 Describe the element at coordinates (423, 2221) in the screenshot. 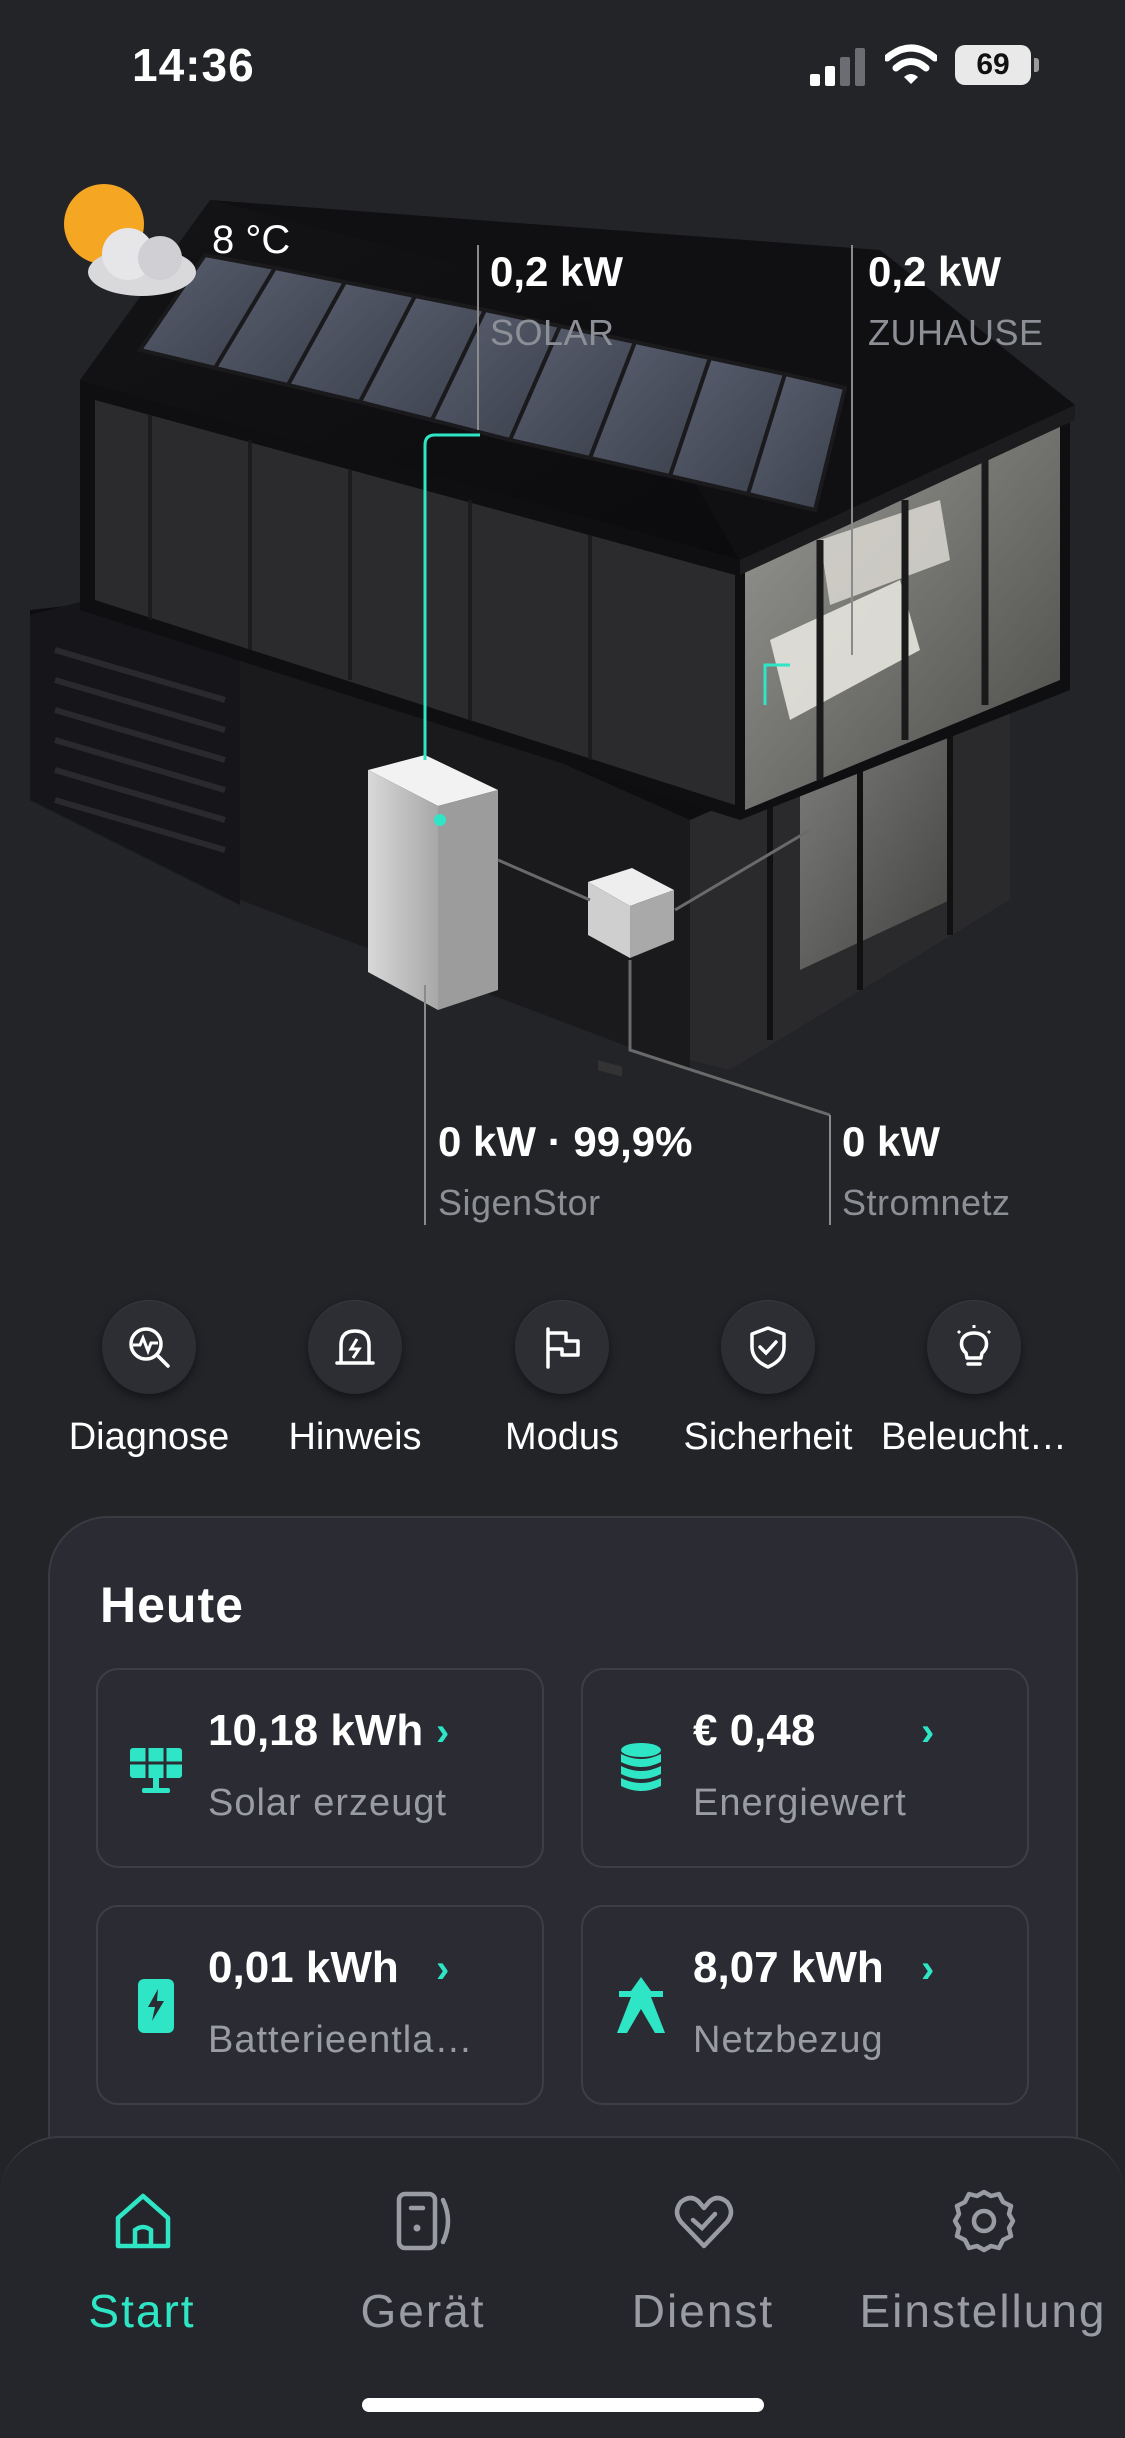

I see `device-icon` at that location.